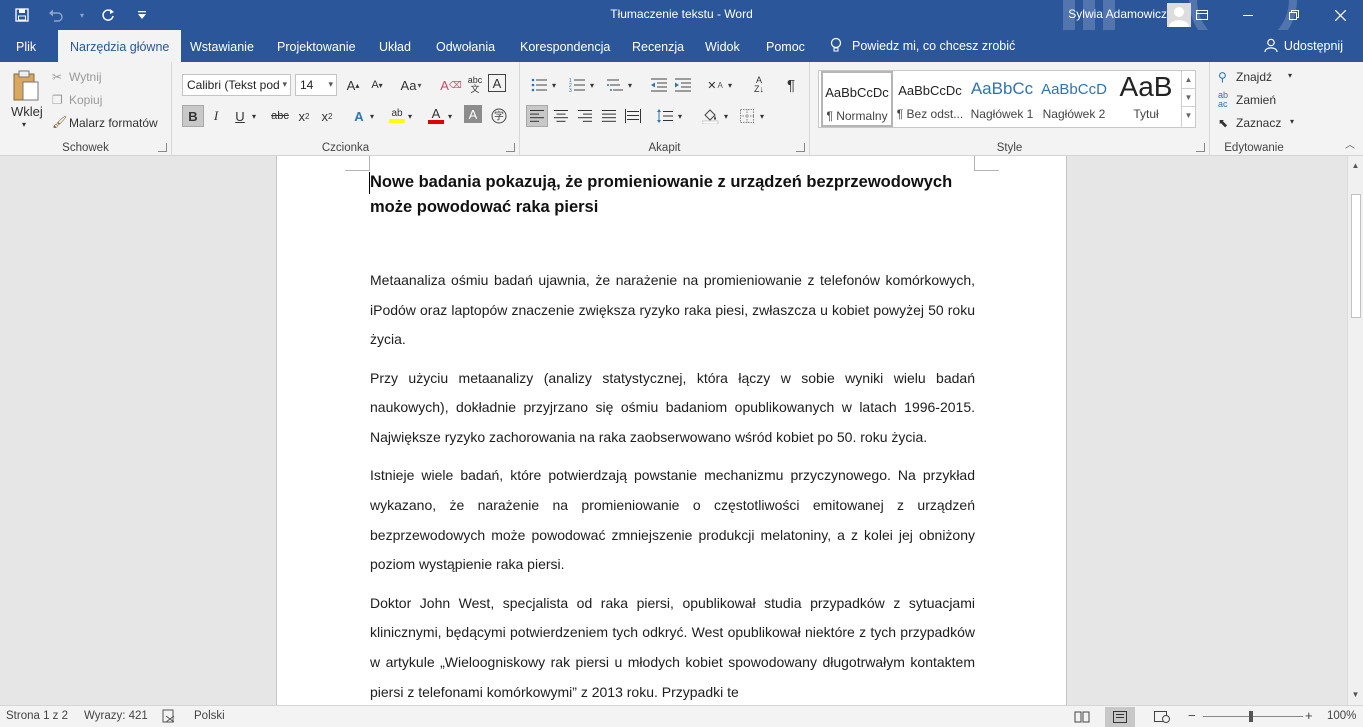 The height and width of the screenshot is (727, 1363). What do you see at coordinates (1202, 15) in the screenshot?
I see `ribbon-display-options-icon` at bounding box center [1202, 15].